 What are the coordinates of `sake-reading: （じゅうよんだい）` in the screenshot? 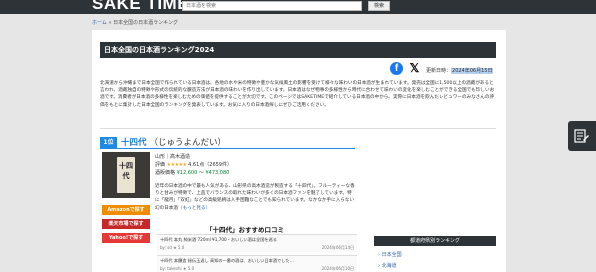 It's located at (187, 143).